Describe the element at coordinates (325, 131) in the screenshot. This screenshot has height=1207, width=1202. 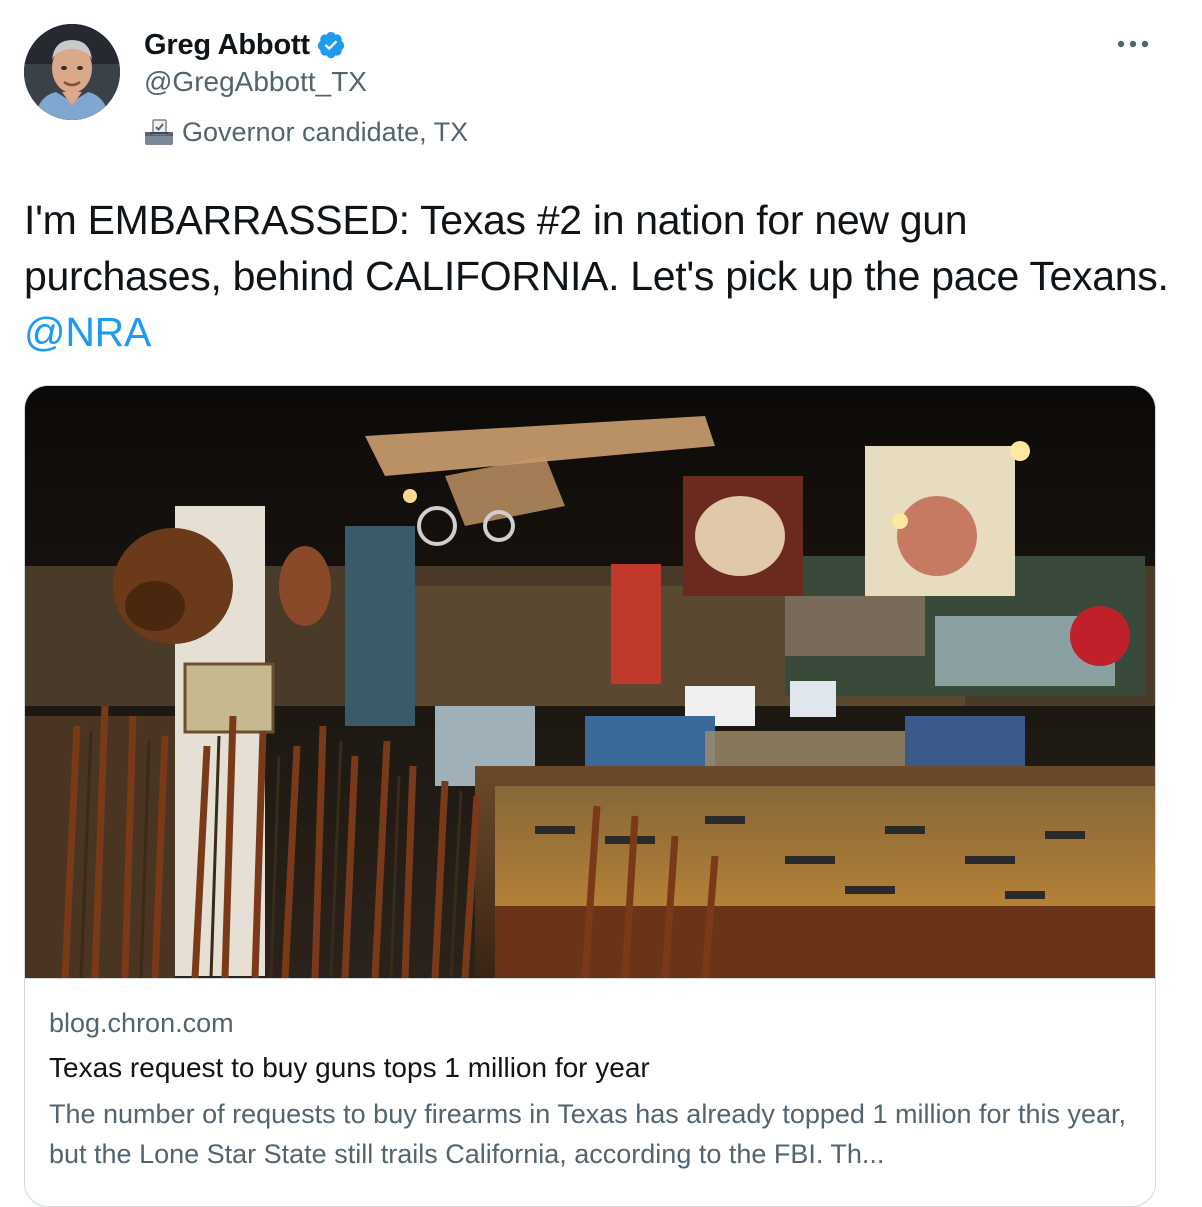
I see `author-label-text: Governor candidate, TX` at that location.